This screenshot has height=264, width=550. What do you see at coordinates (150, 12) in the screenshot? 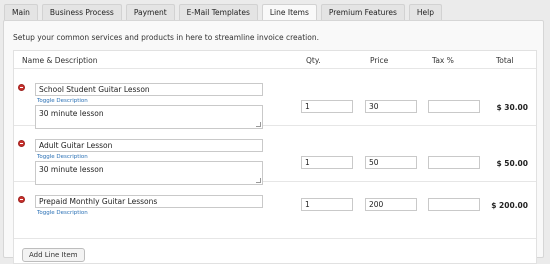
I see `tab-payment: Payment` at bounding box center [150, 12].